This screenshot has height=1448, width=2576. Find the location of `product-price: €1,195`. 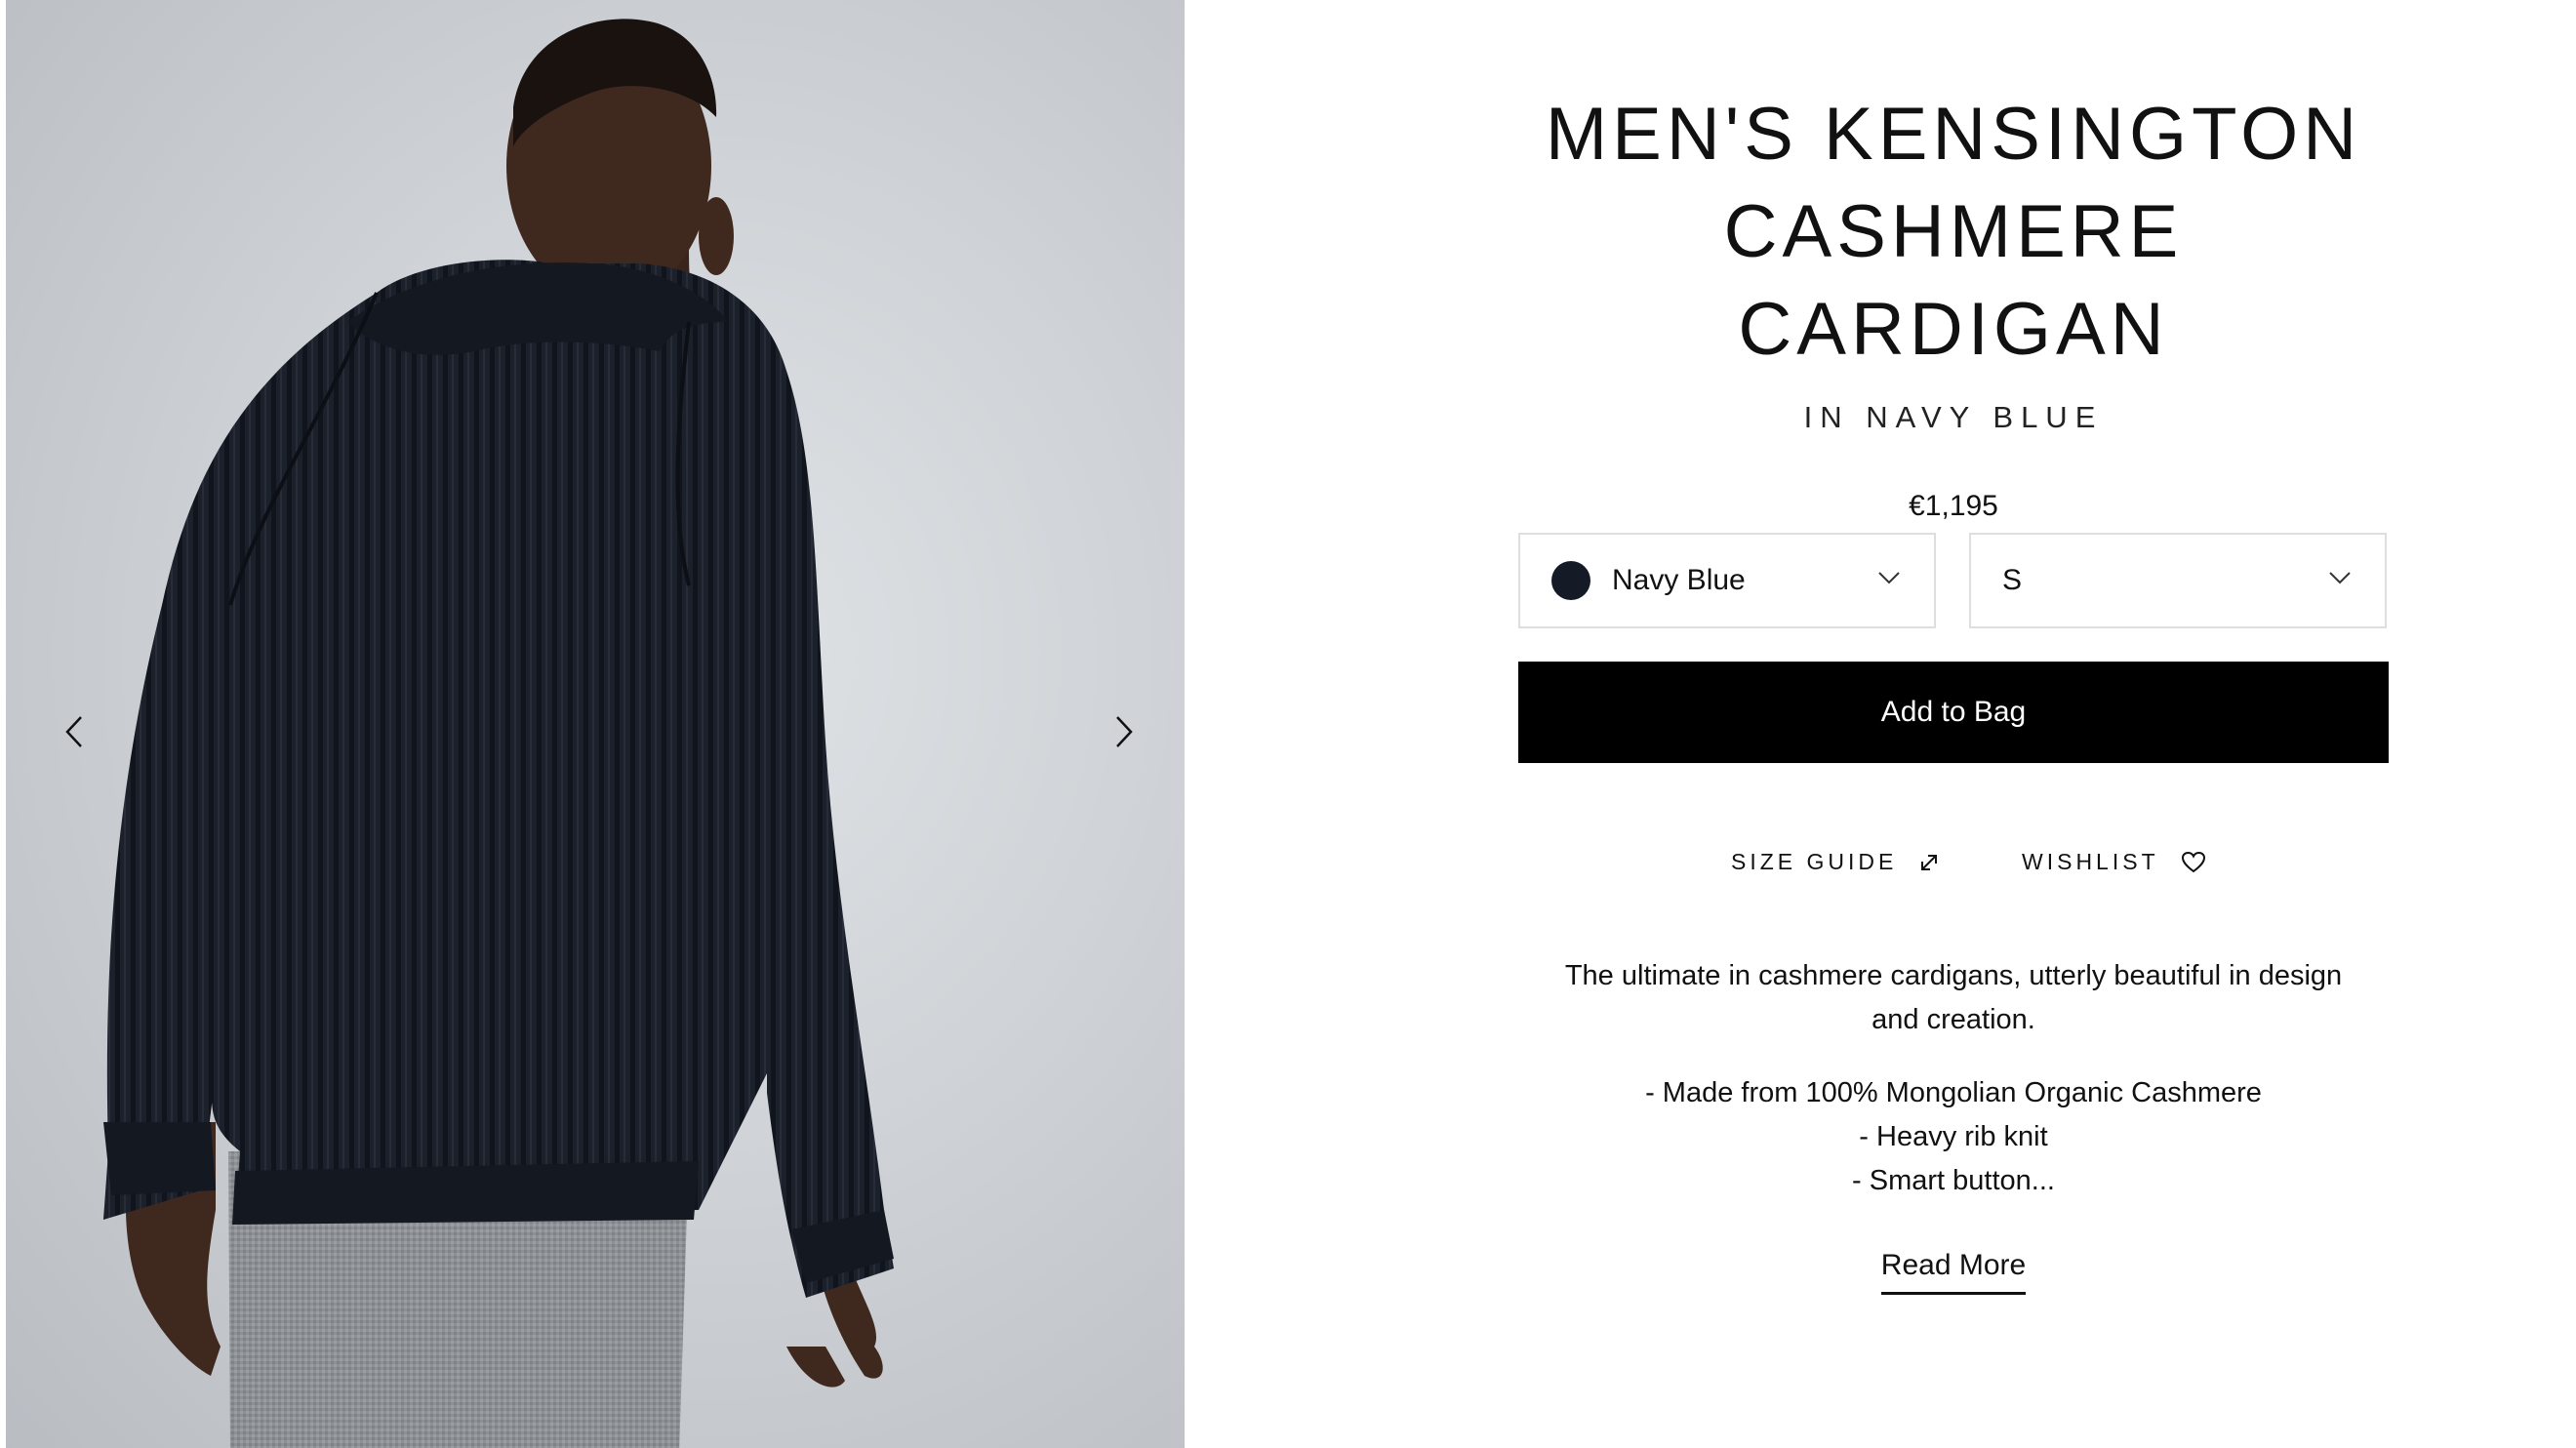

product-price: €1,195 is located at coordinates (1953, 506).